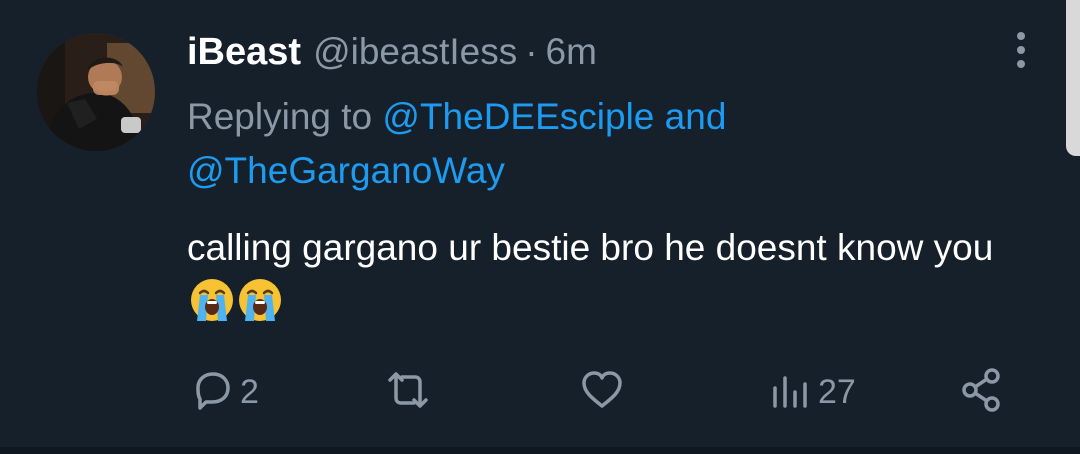  Describe the element at coordinates (408, 392) in the screenshot. I see `retweet-icon` at that location.